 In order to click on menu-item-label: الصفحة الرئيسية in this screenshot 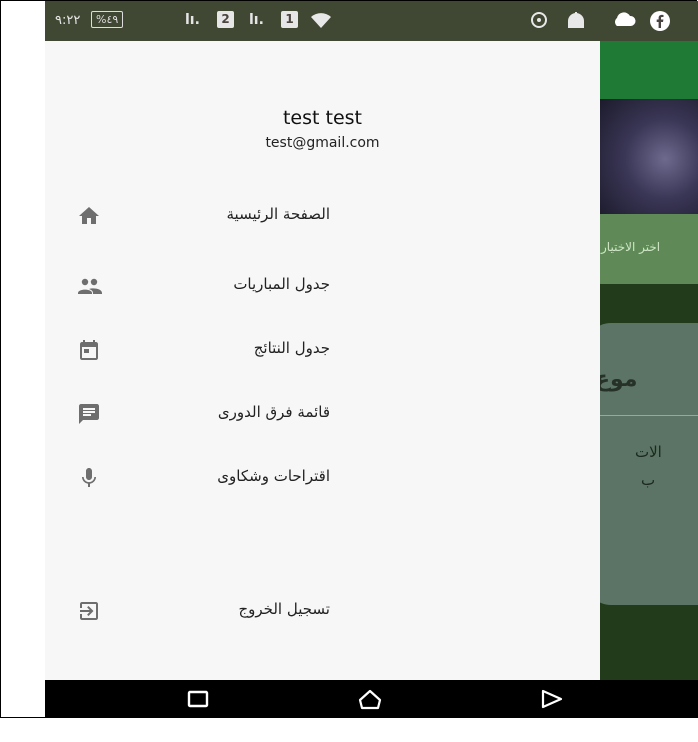, I will do `click(278, 214)`.